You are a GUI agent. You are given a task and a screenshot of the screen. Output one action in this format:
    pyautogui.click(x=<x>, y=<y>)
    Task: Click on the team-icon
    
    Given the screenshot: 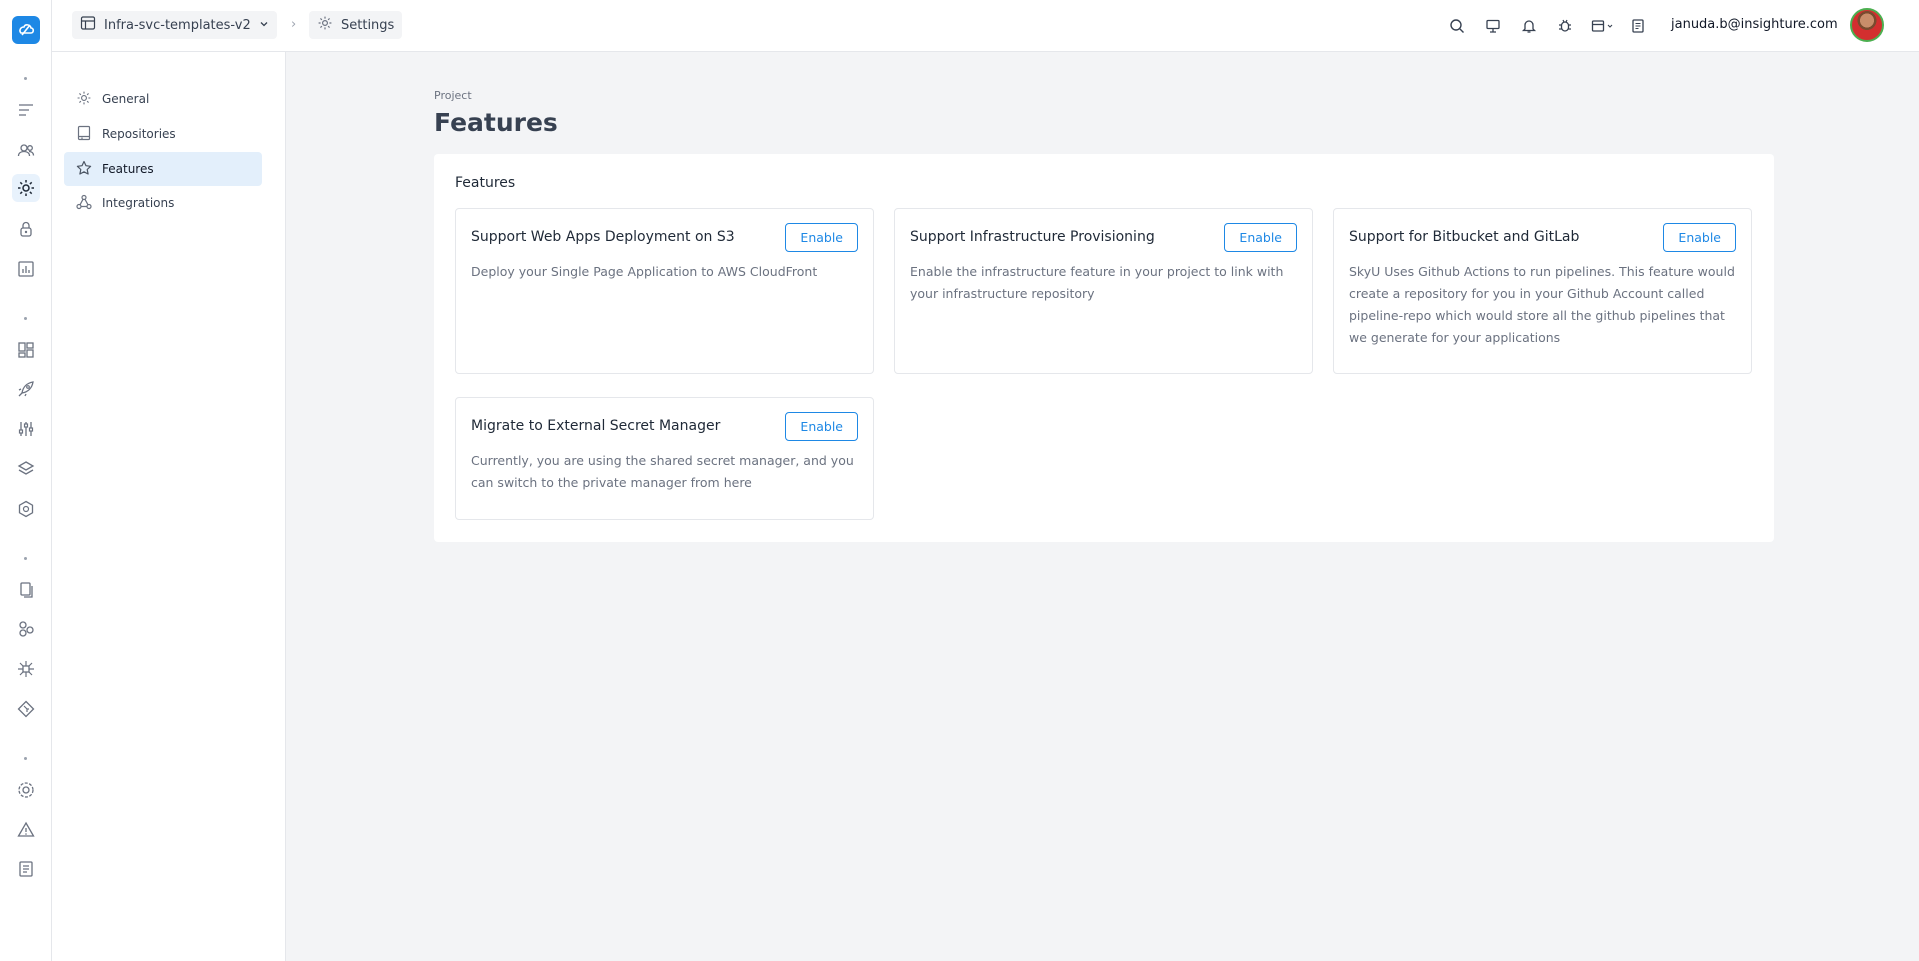 What is the action you would take?
    pyautogui.click(x=26, y=150)
    